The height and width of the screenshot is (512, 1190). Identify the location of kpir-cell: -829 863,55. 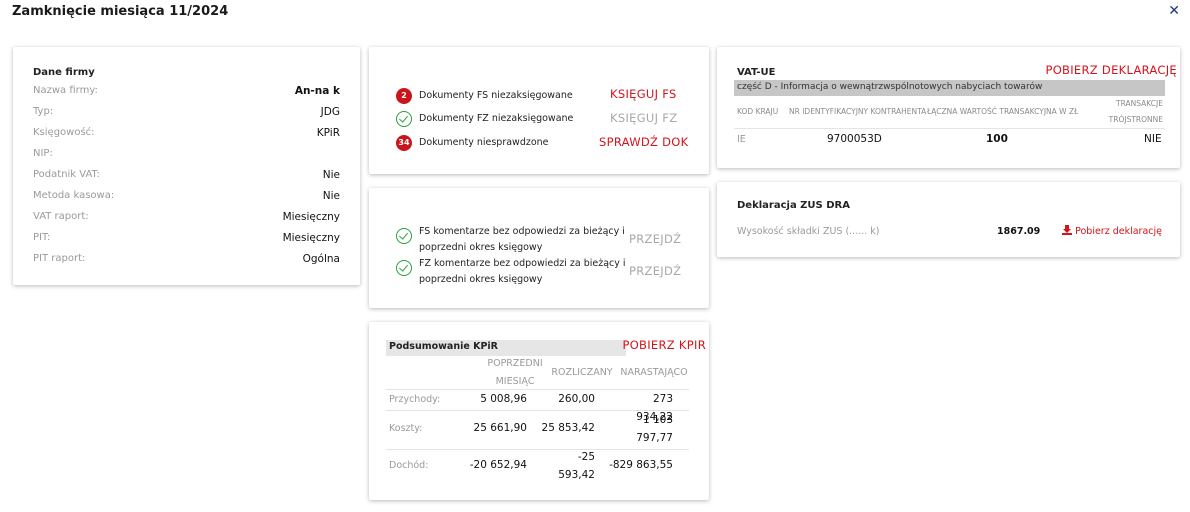
(641, 465).